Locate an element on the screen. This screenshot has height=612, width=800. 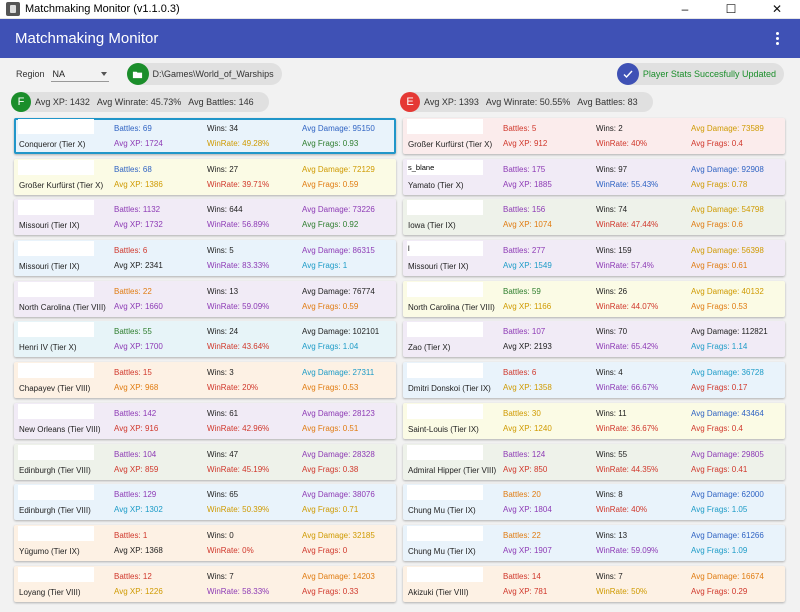
avg-damage-stat: Avg Damage: 62000 is located at coordinates (727, 495).